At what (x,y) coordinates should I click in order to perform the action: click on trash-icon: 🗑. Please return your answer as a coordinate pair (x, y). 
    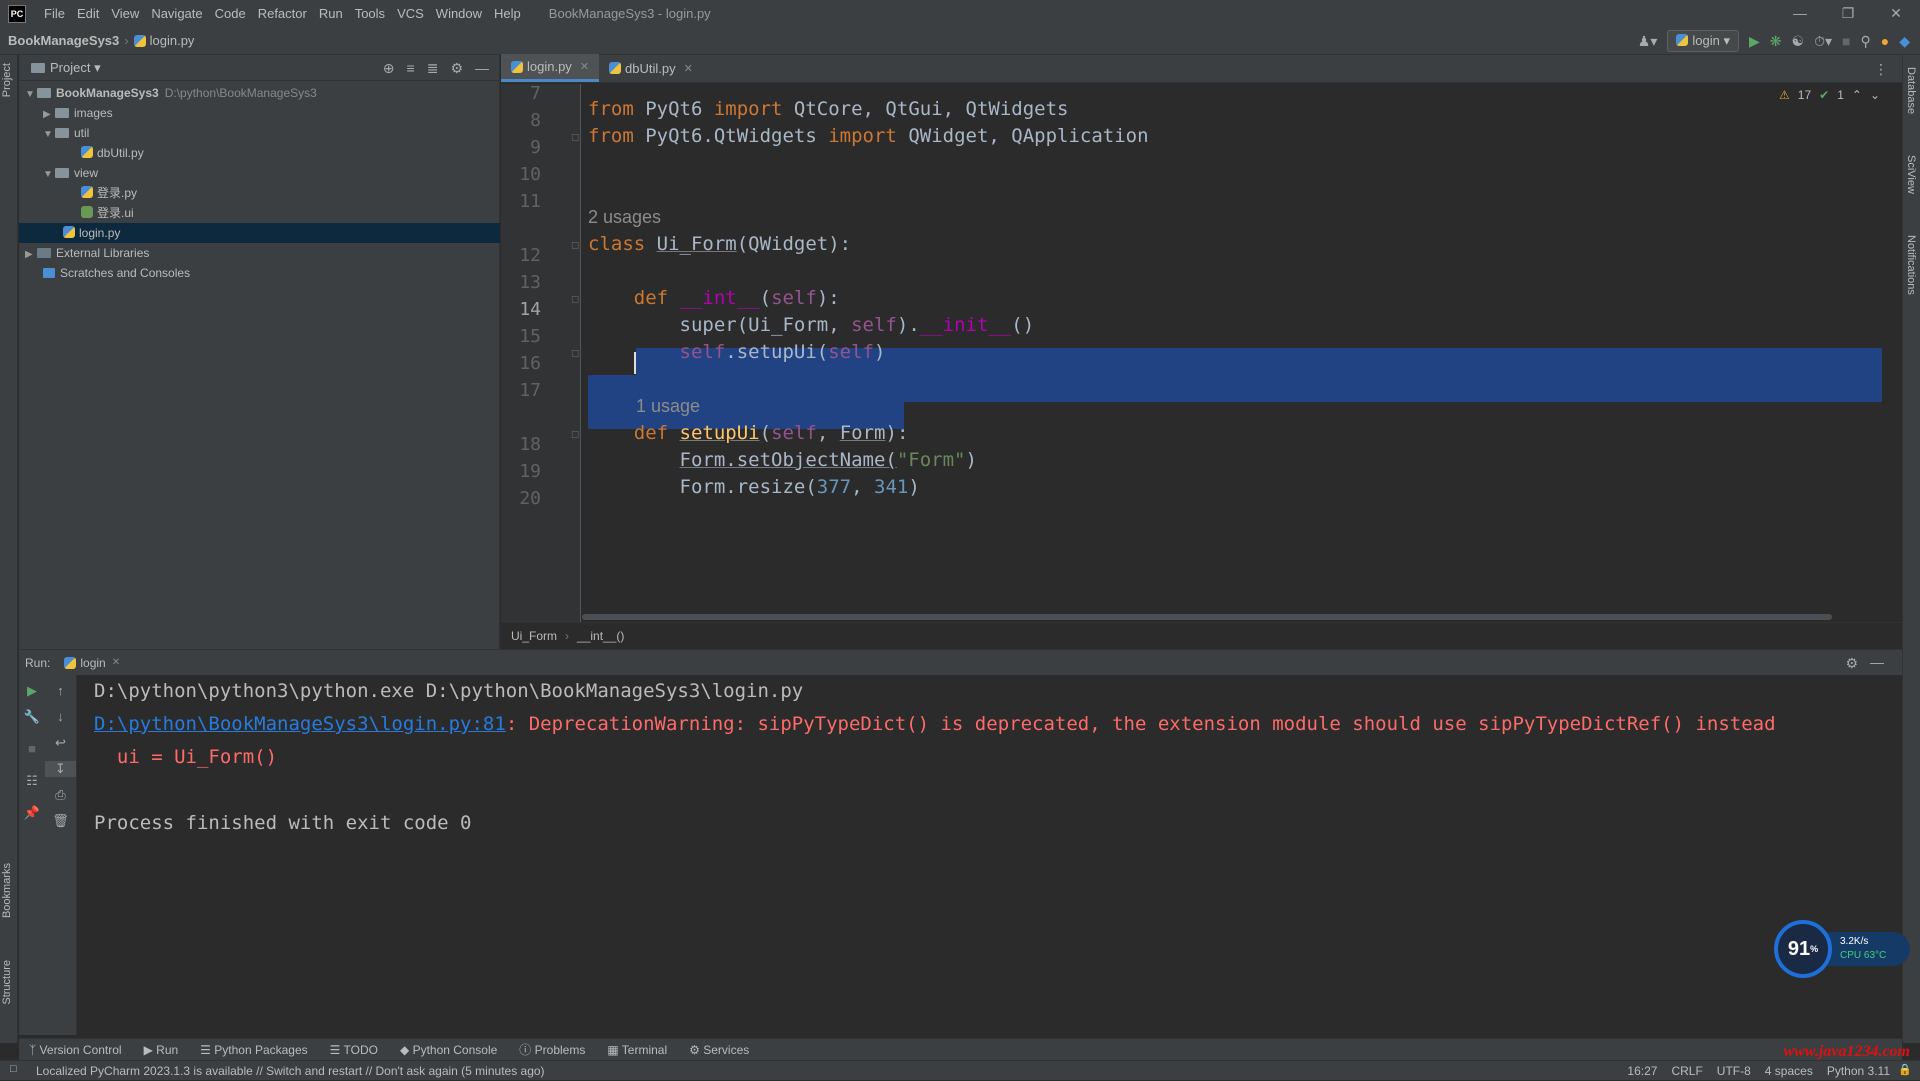
    Looking at the image, I should click on (60, 821).